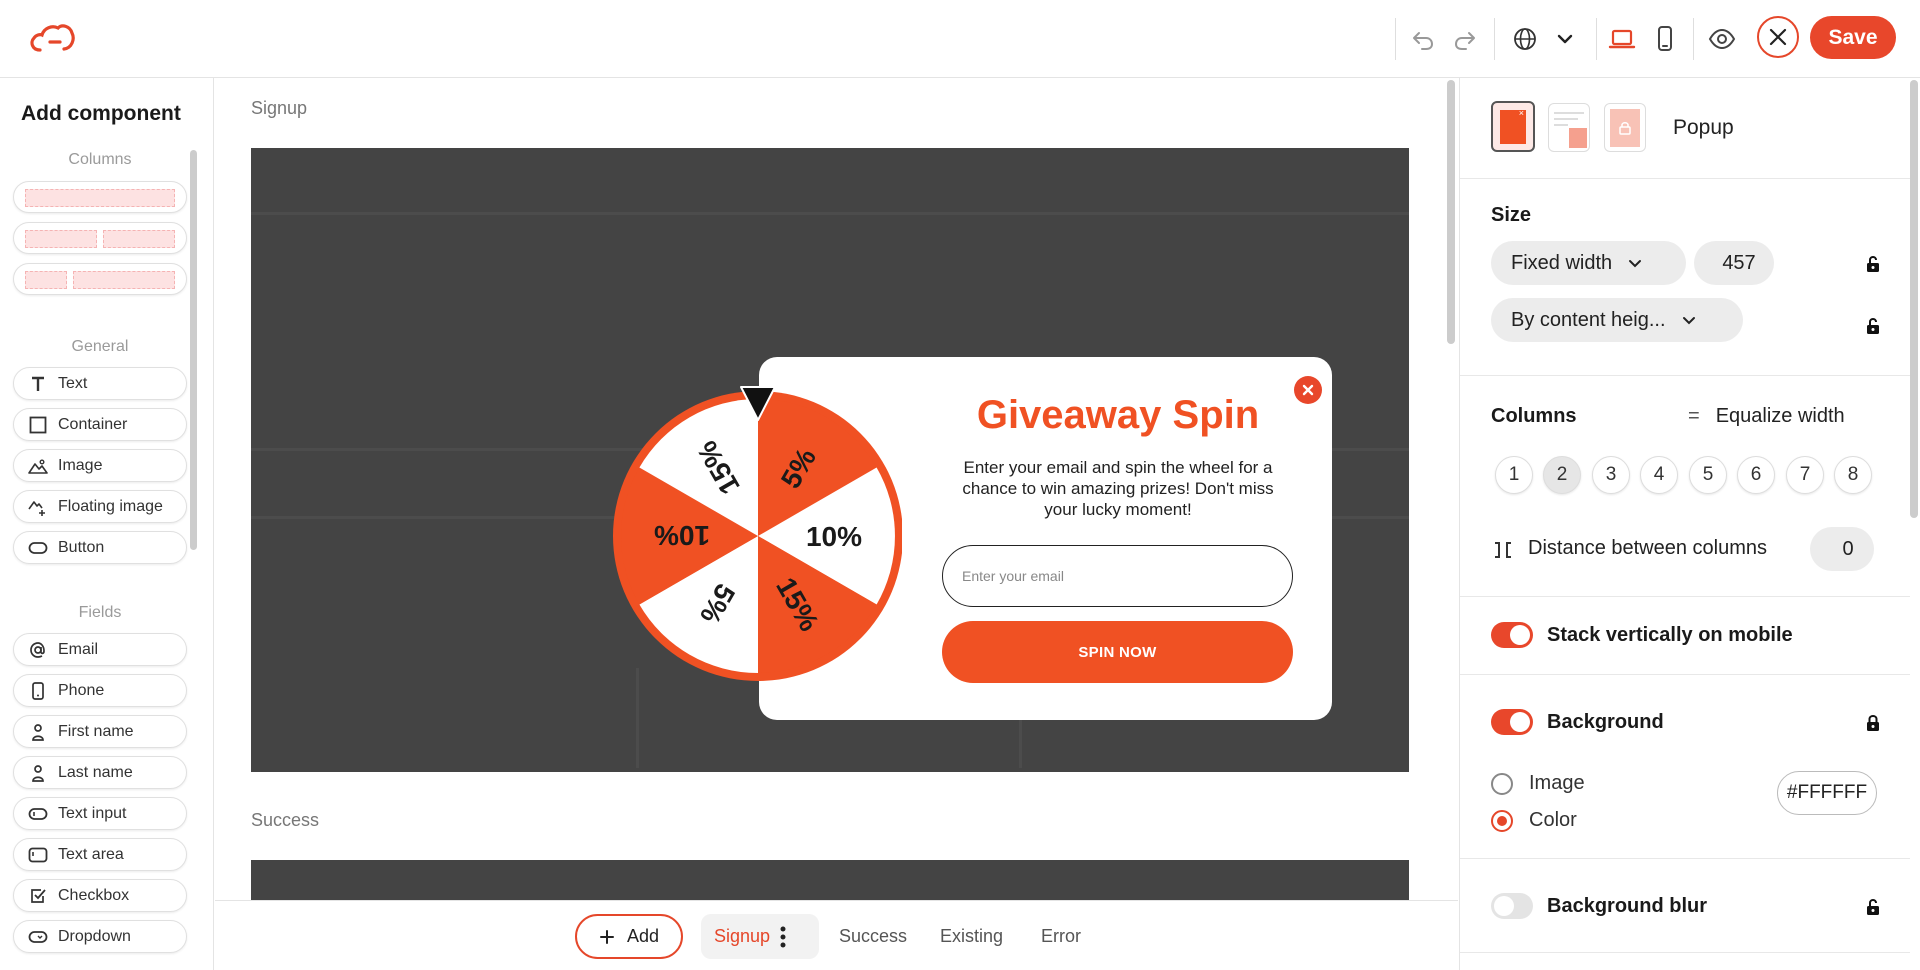 Image resolution: width=1920 pixels, height=970 pixels. I want to click on component-email: Email, so click(100, 649).